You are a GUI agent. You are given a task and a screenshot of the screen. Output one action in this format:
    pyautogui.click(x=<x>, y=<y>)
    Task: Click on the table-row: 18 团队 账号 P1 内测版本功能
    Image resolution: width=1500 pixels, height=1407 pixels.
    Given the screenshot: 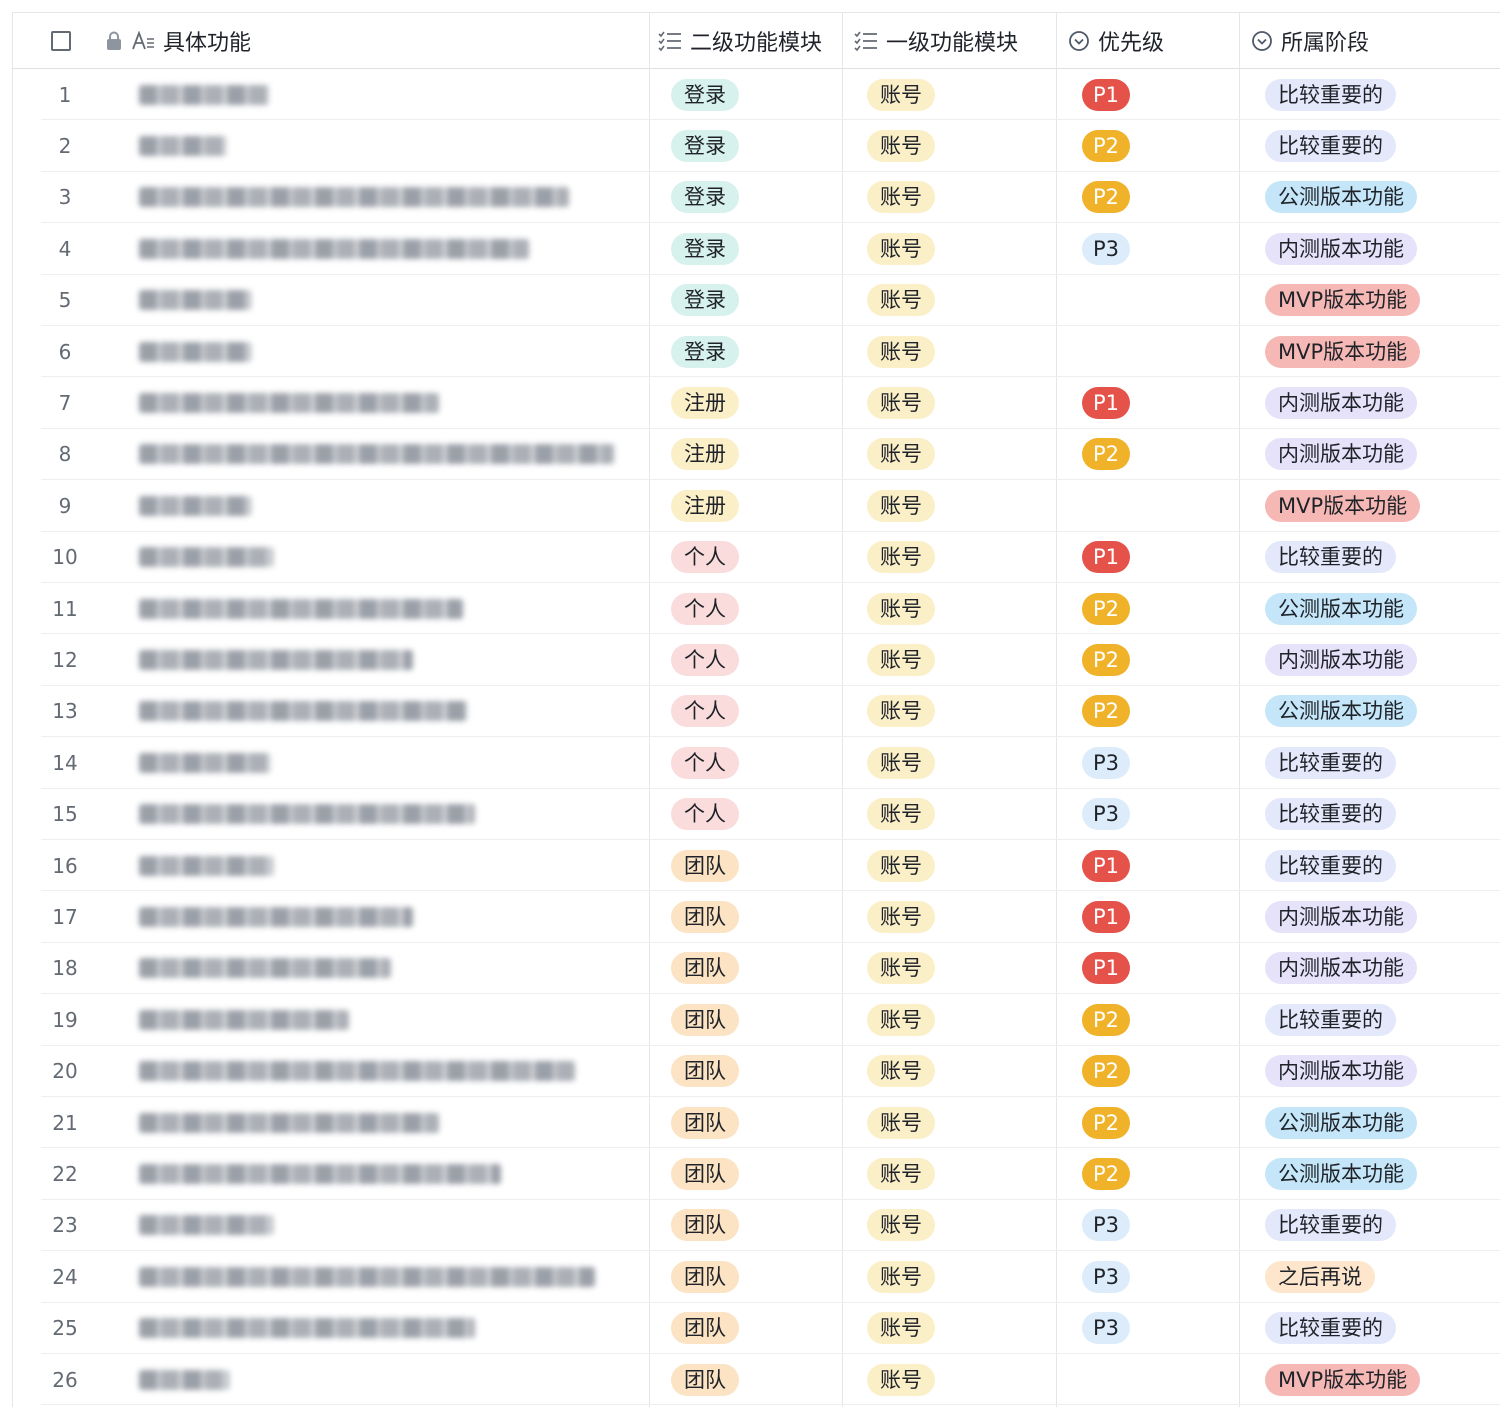 What is the action you would take?
    pyautogui.click(x=756, y=969)
    